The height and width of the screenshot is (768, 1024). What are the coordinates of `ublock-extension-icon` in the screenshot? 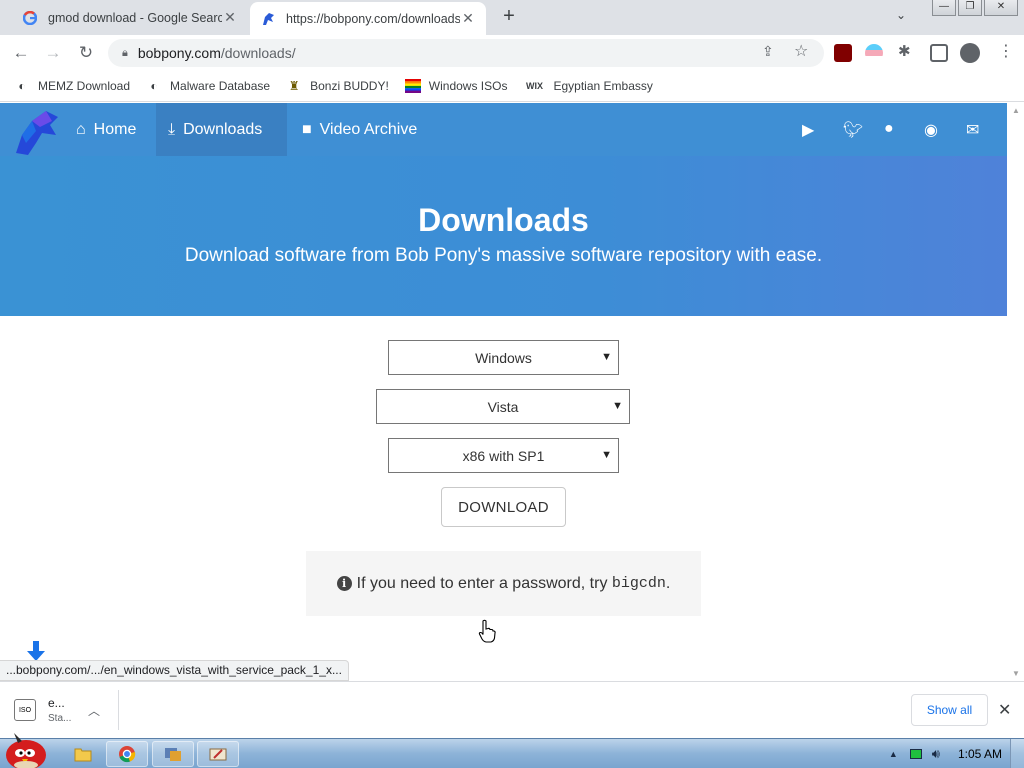 It's located at (843, 53).